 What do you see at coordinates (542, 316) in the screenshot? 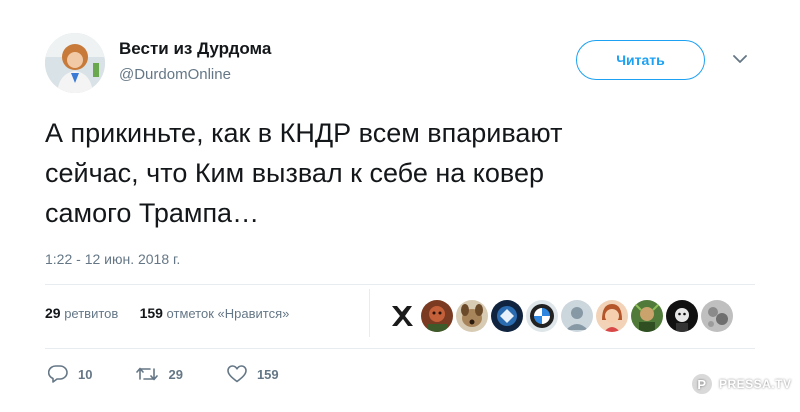
I see `bmw-logo-avatar` at bounding box center [542, 316].